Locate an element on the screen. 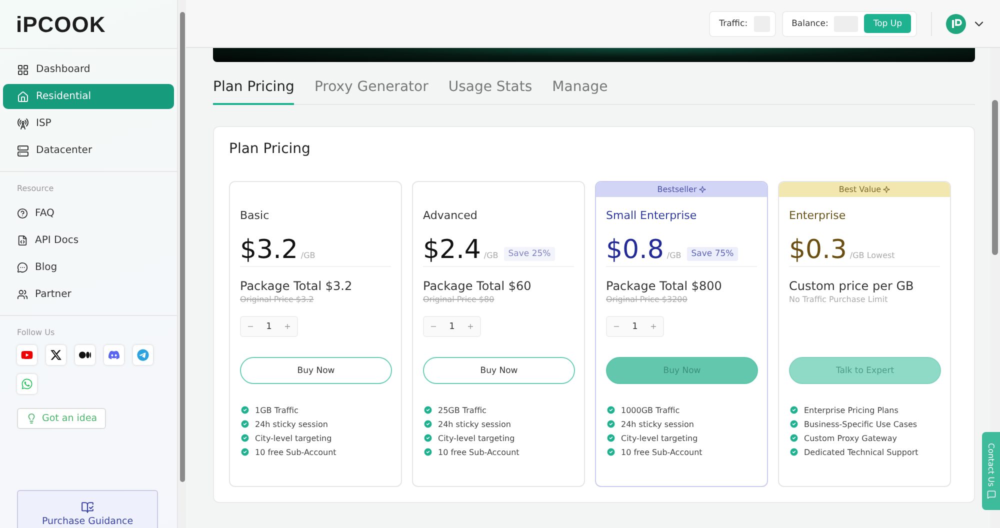  panel-title: Plan Pricing is located at coordinates (270, 149).